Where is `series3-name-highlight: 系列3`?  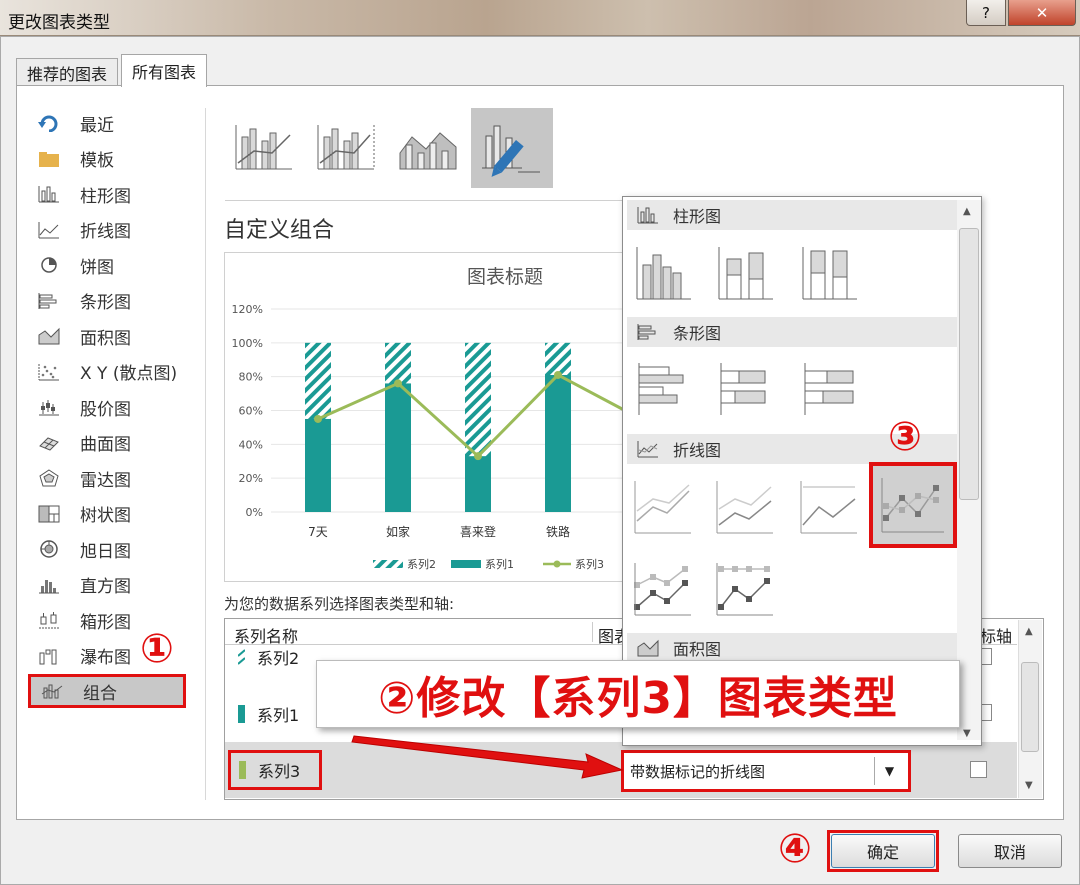 series3-name-highlight: 系列3 is located at coordinates (275, 770).